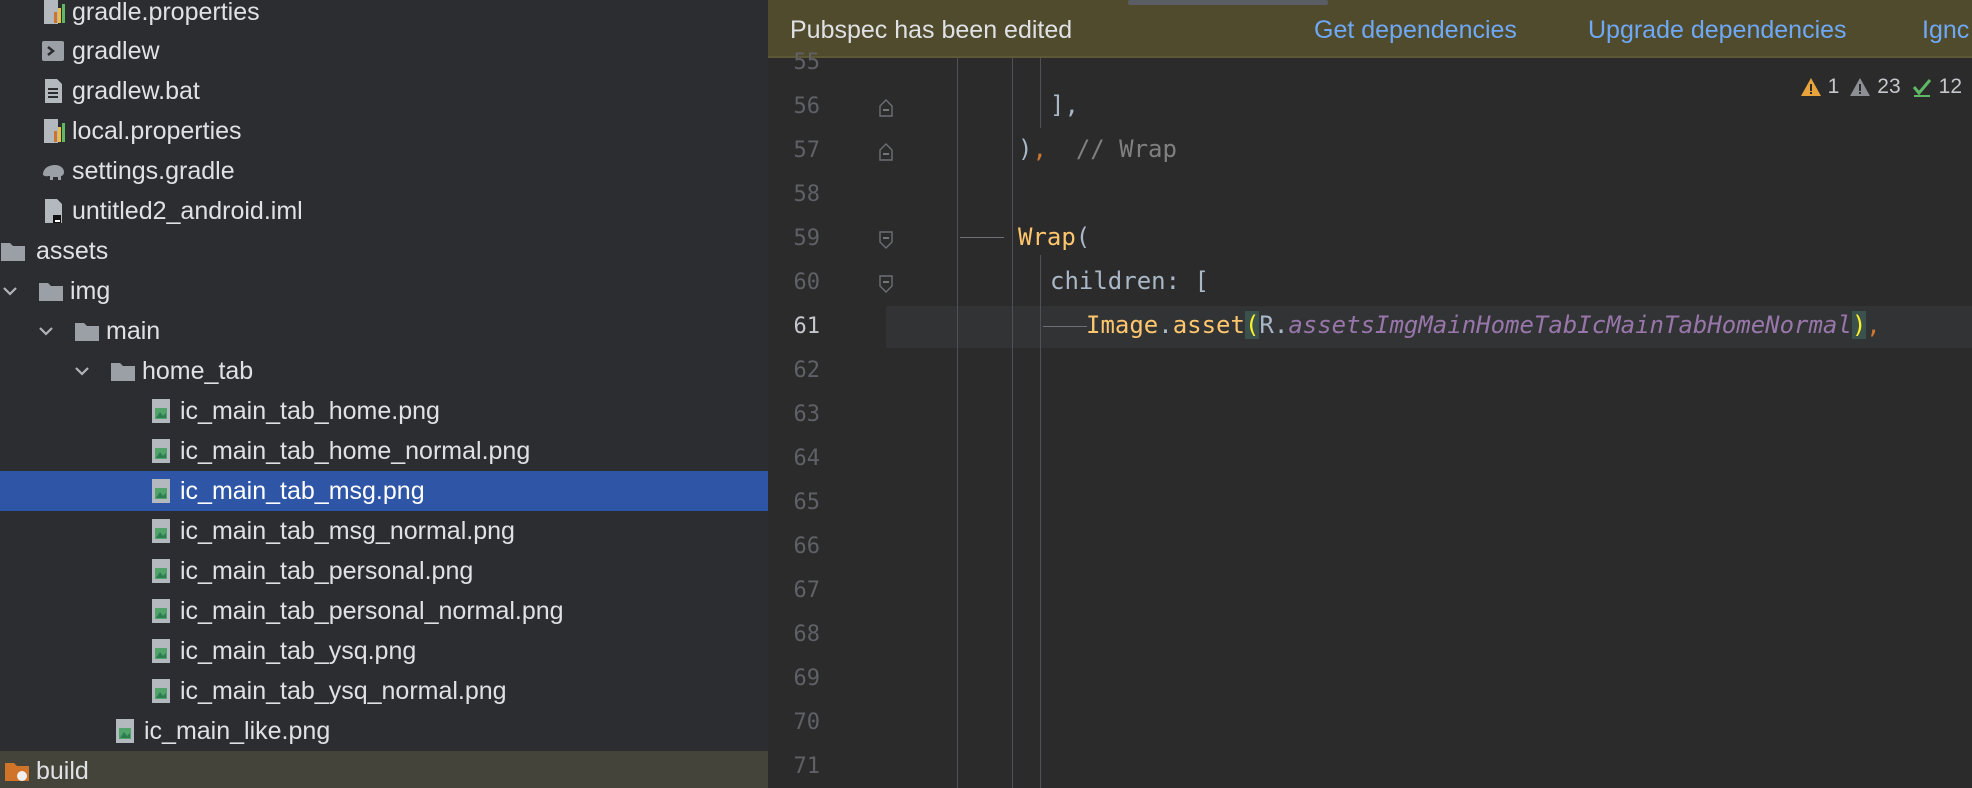 Image resolution: width=1972 pixels, height=788 pixels. What do you see at coordinates (1860, 87) in the screenshot?
I see `weak-warning-triangle-icon` at bounding box center [1860, 87].